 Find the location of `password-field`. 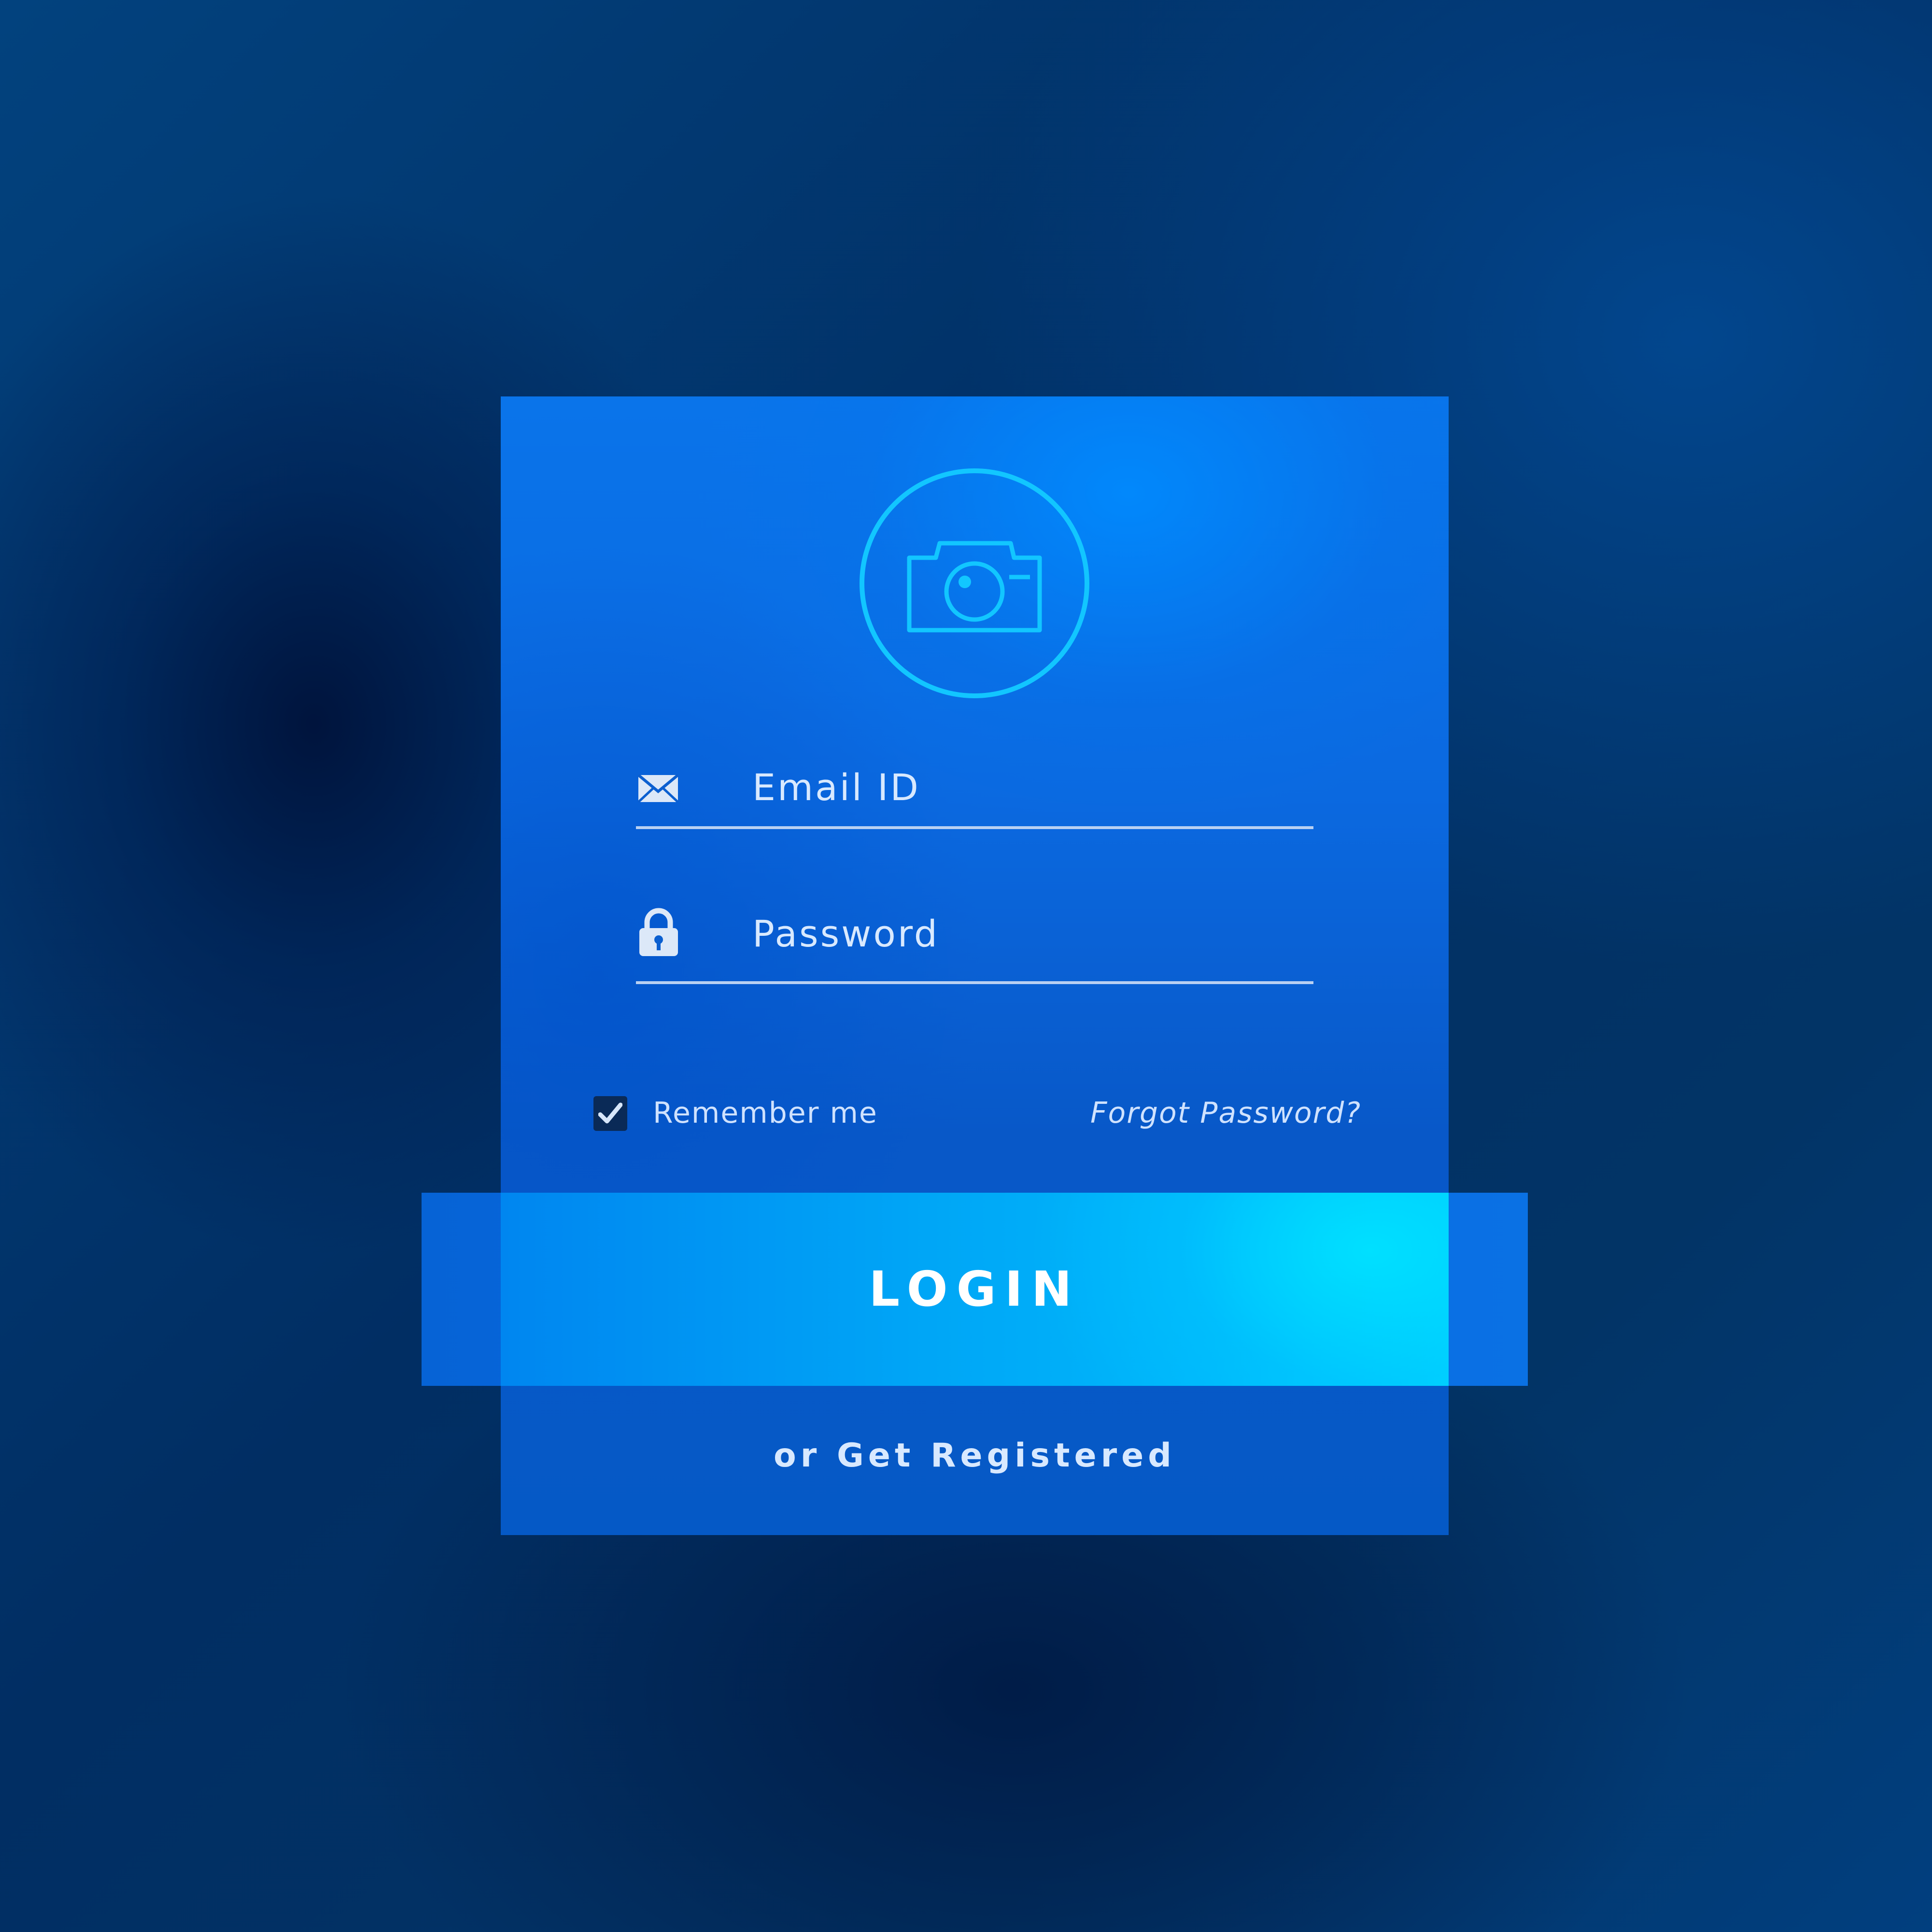

password-field is located at coordinates (1030, 933).